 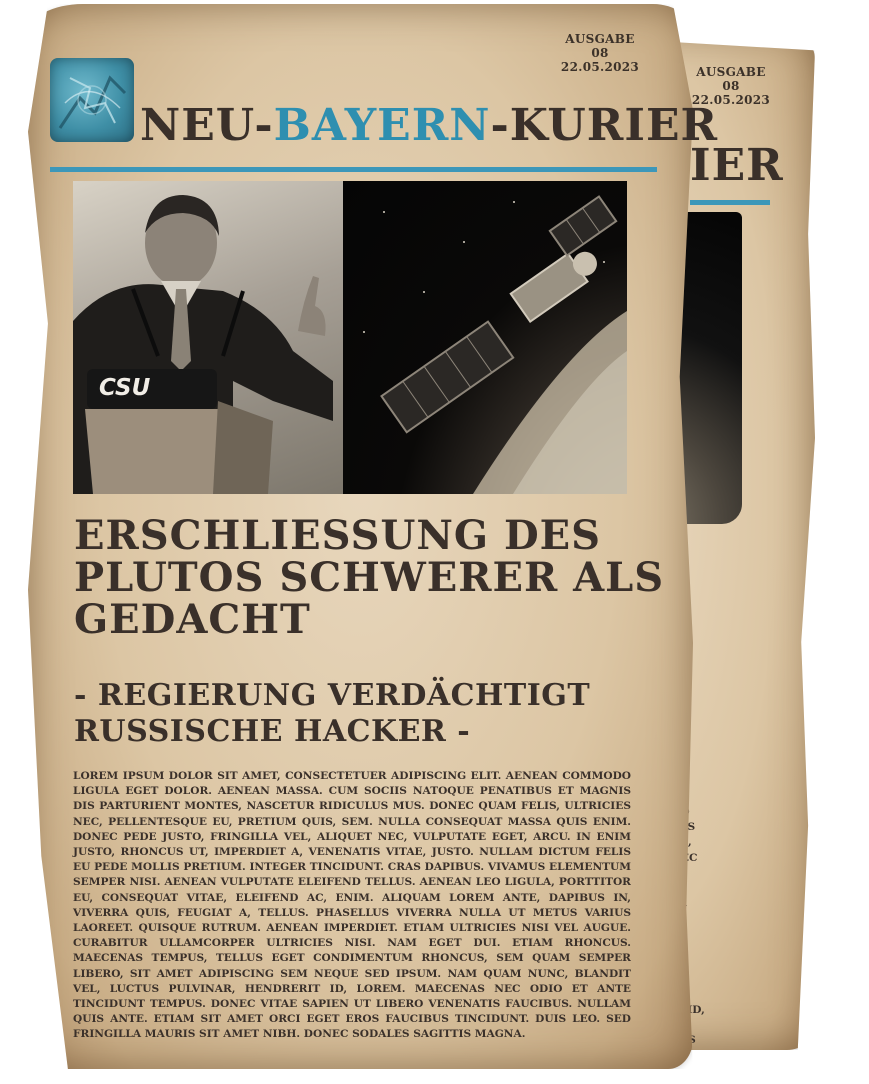 What do you see at coordinates (730, 202) in the screenshot?
I see `back-masthead-rule` at bounding box center [730, 202].